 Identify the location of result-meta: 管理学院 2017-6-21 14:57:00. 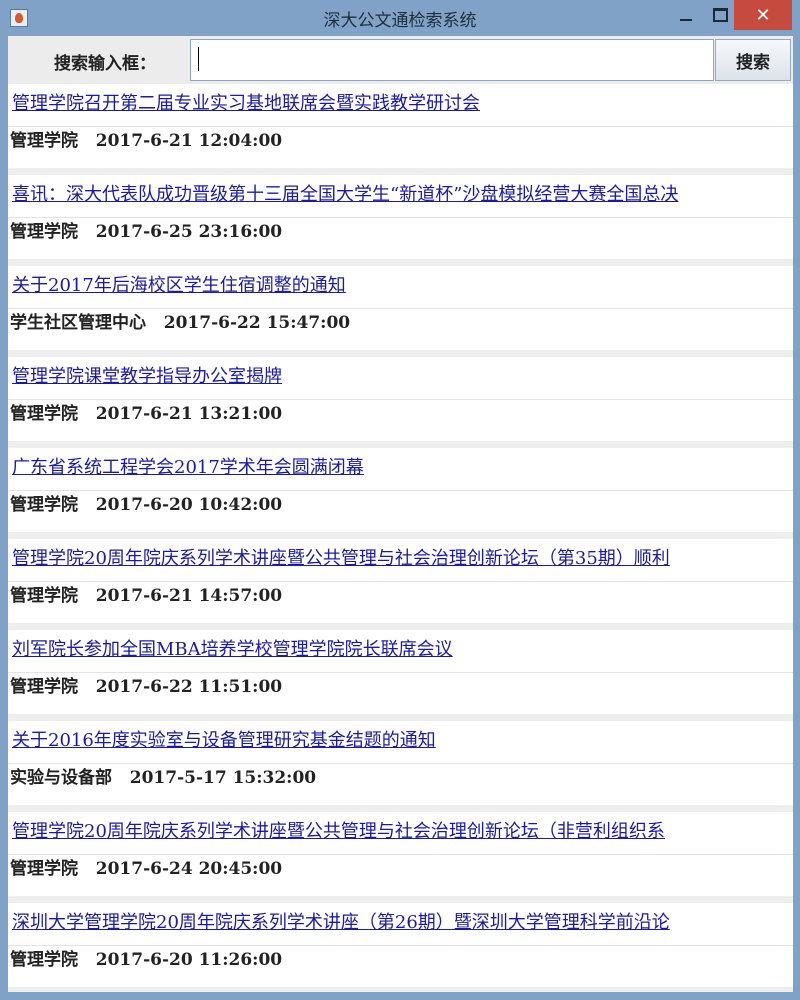
(146, 596).